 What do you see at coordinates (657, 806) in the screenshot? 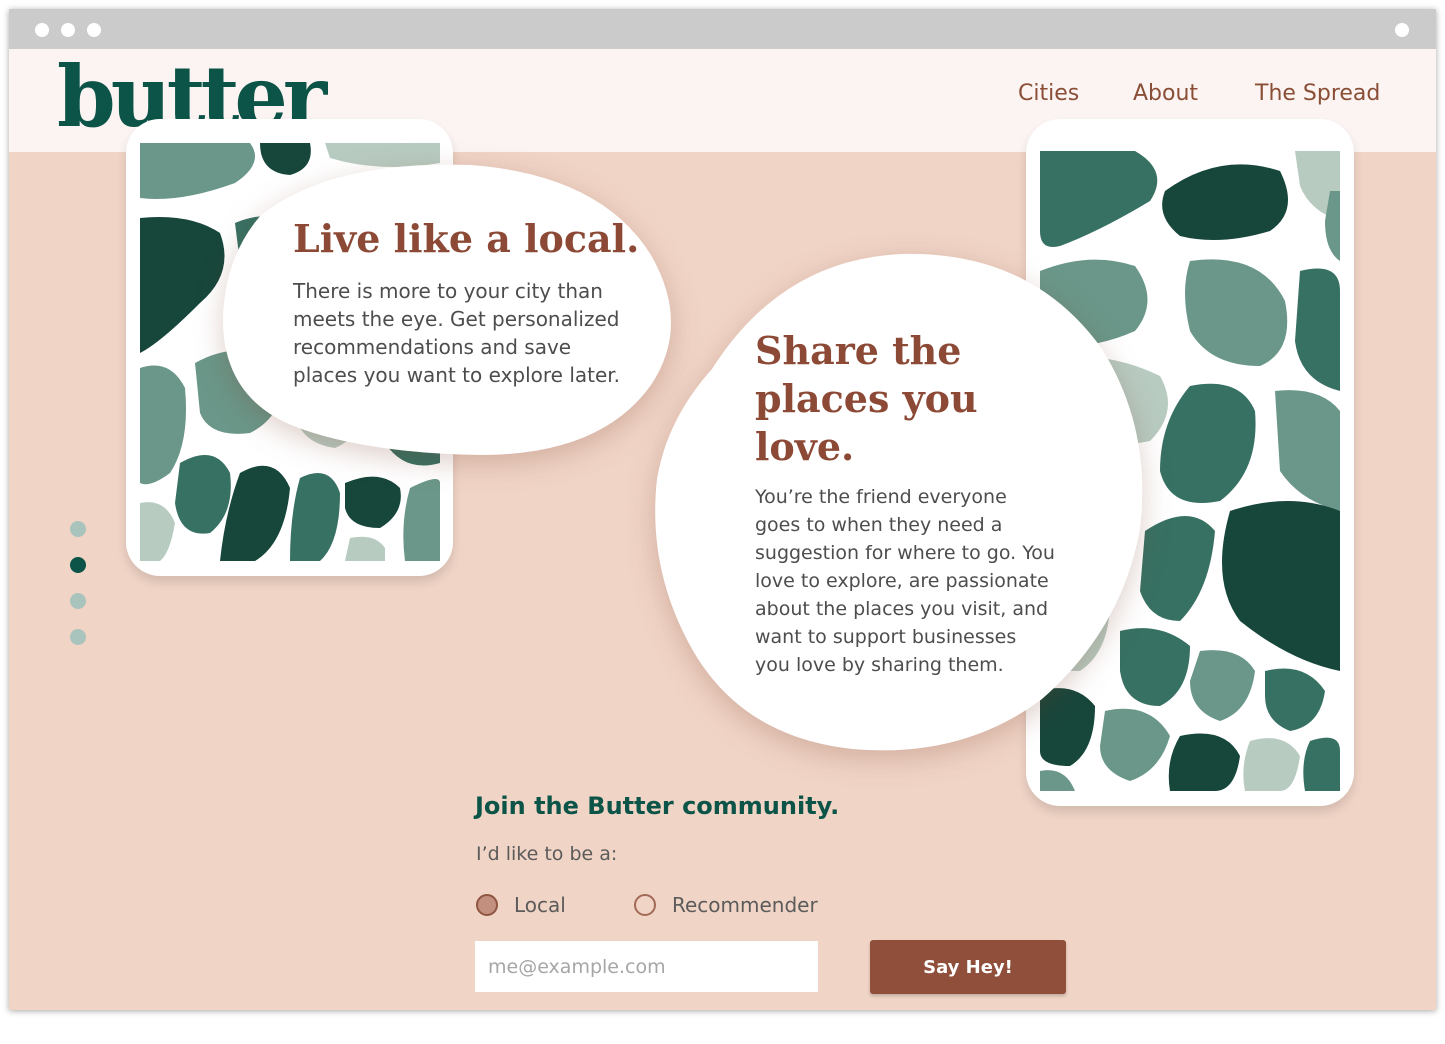
I see `signup-heading: Join the Butter community.` at bounding box center [657, 806].